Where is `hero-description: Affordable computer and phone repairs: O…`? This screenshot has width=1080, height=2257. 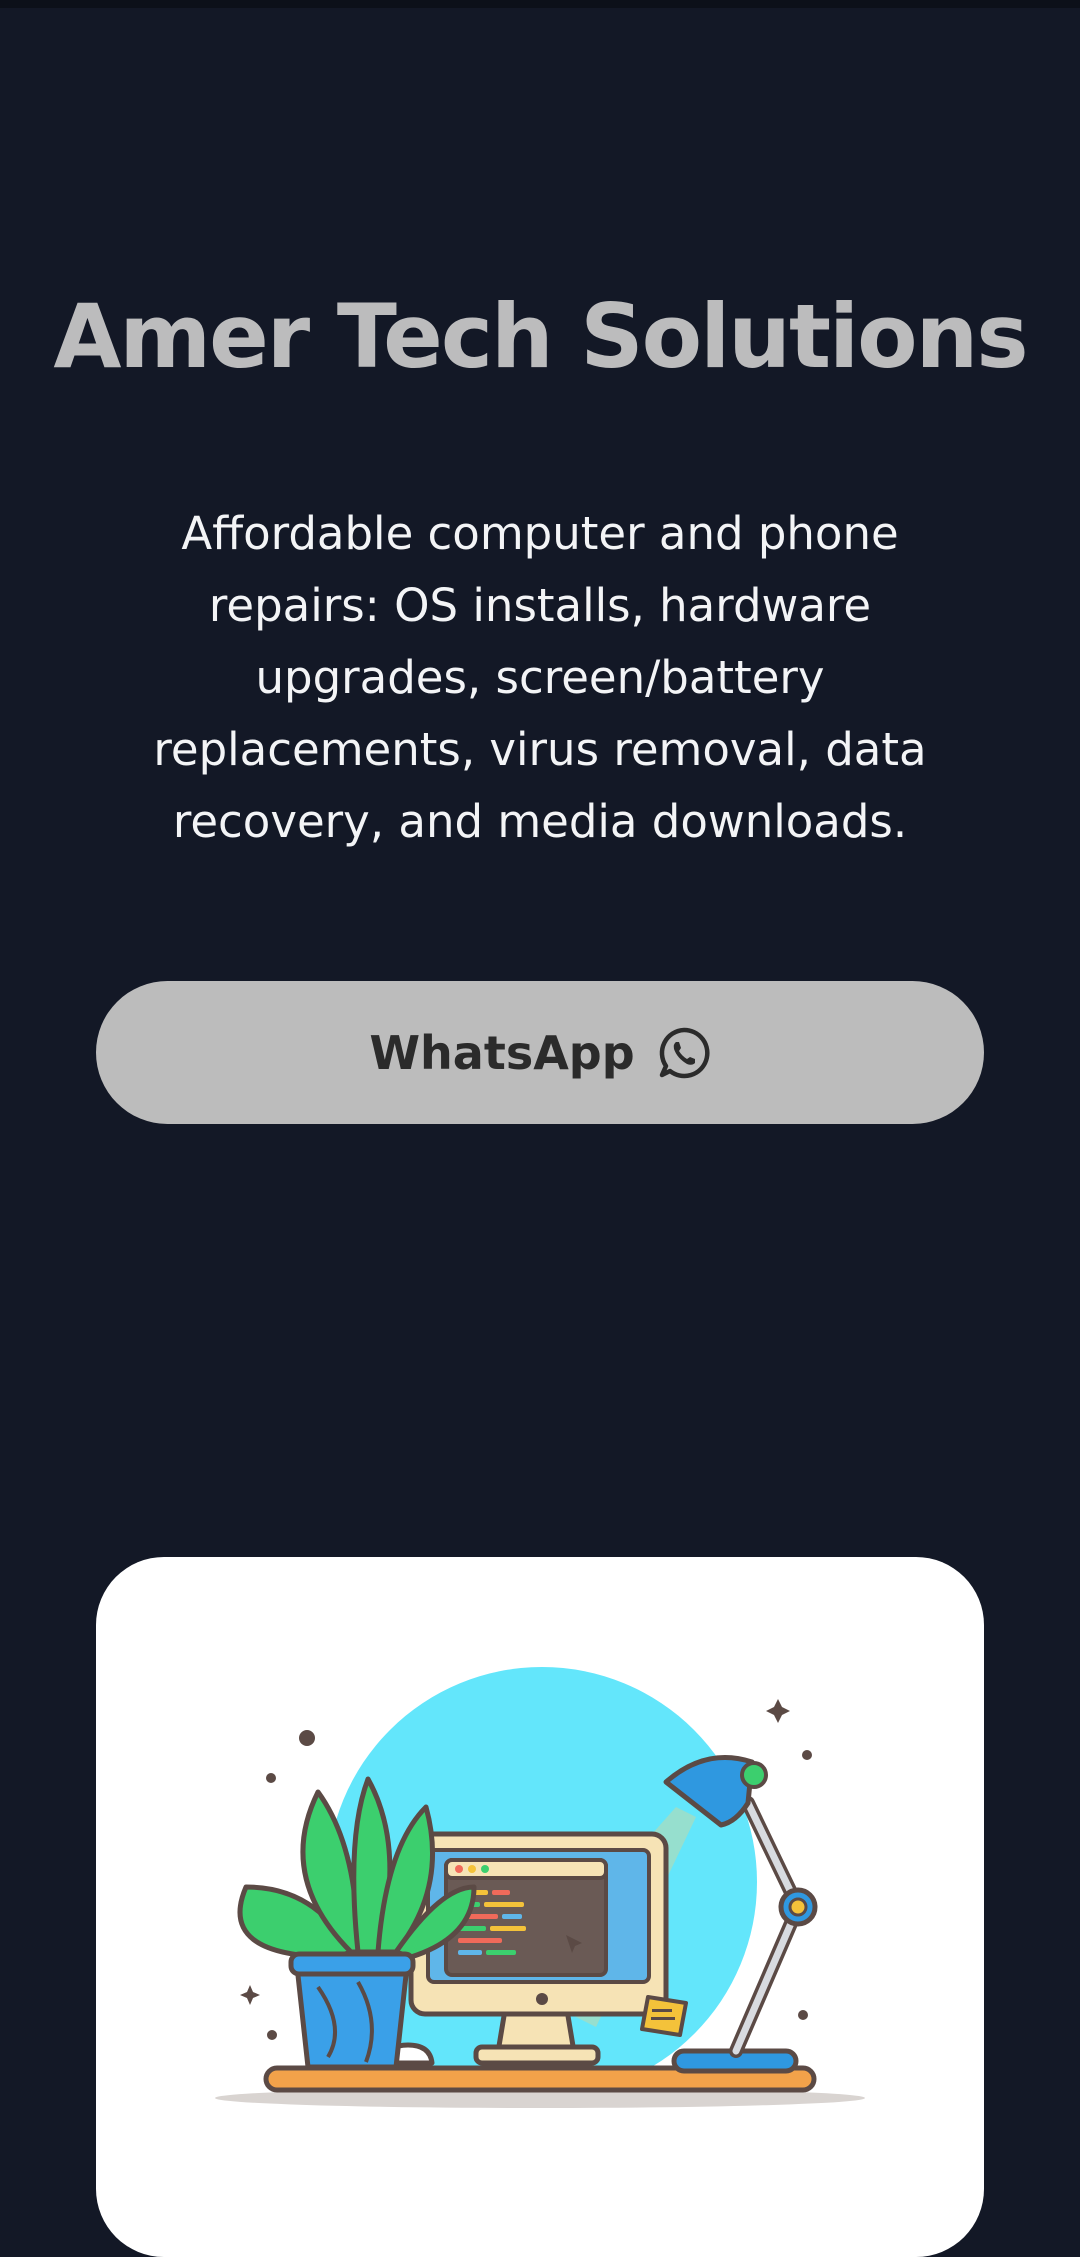
hero-description: Affordable computer and phone repairs: O… is located at coordinates (540, 677).